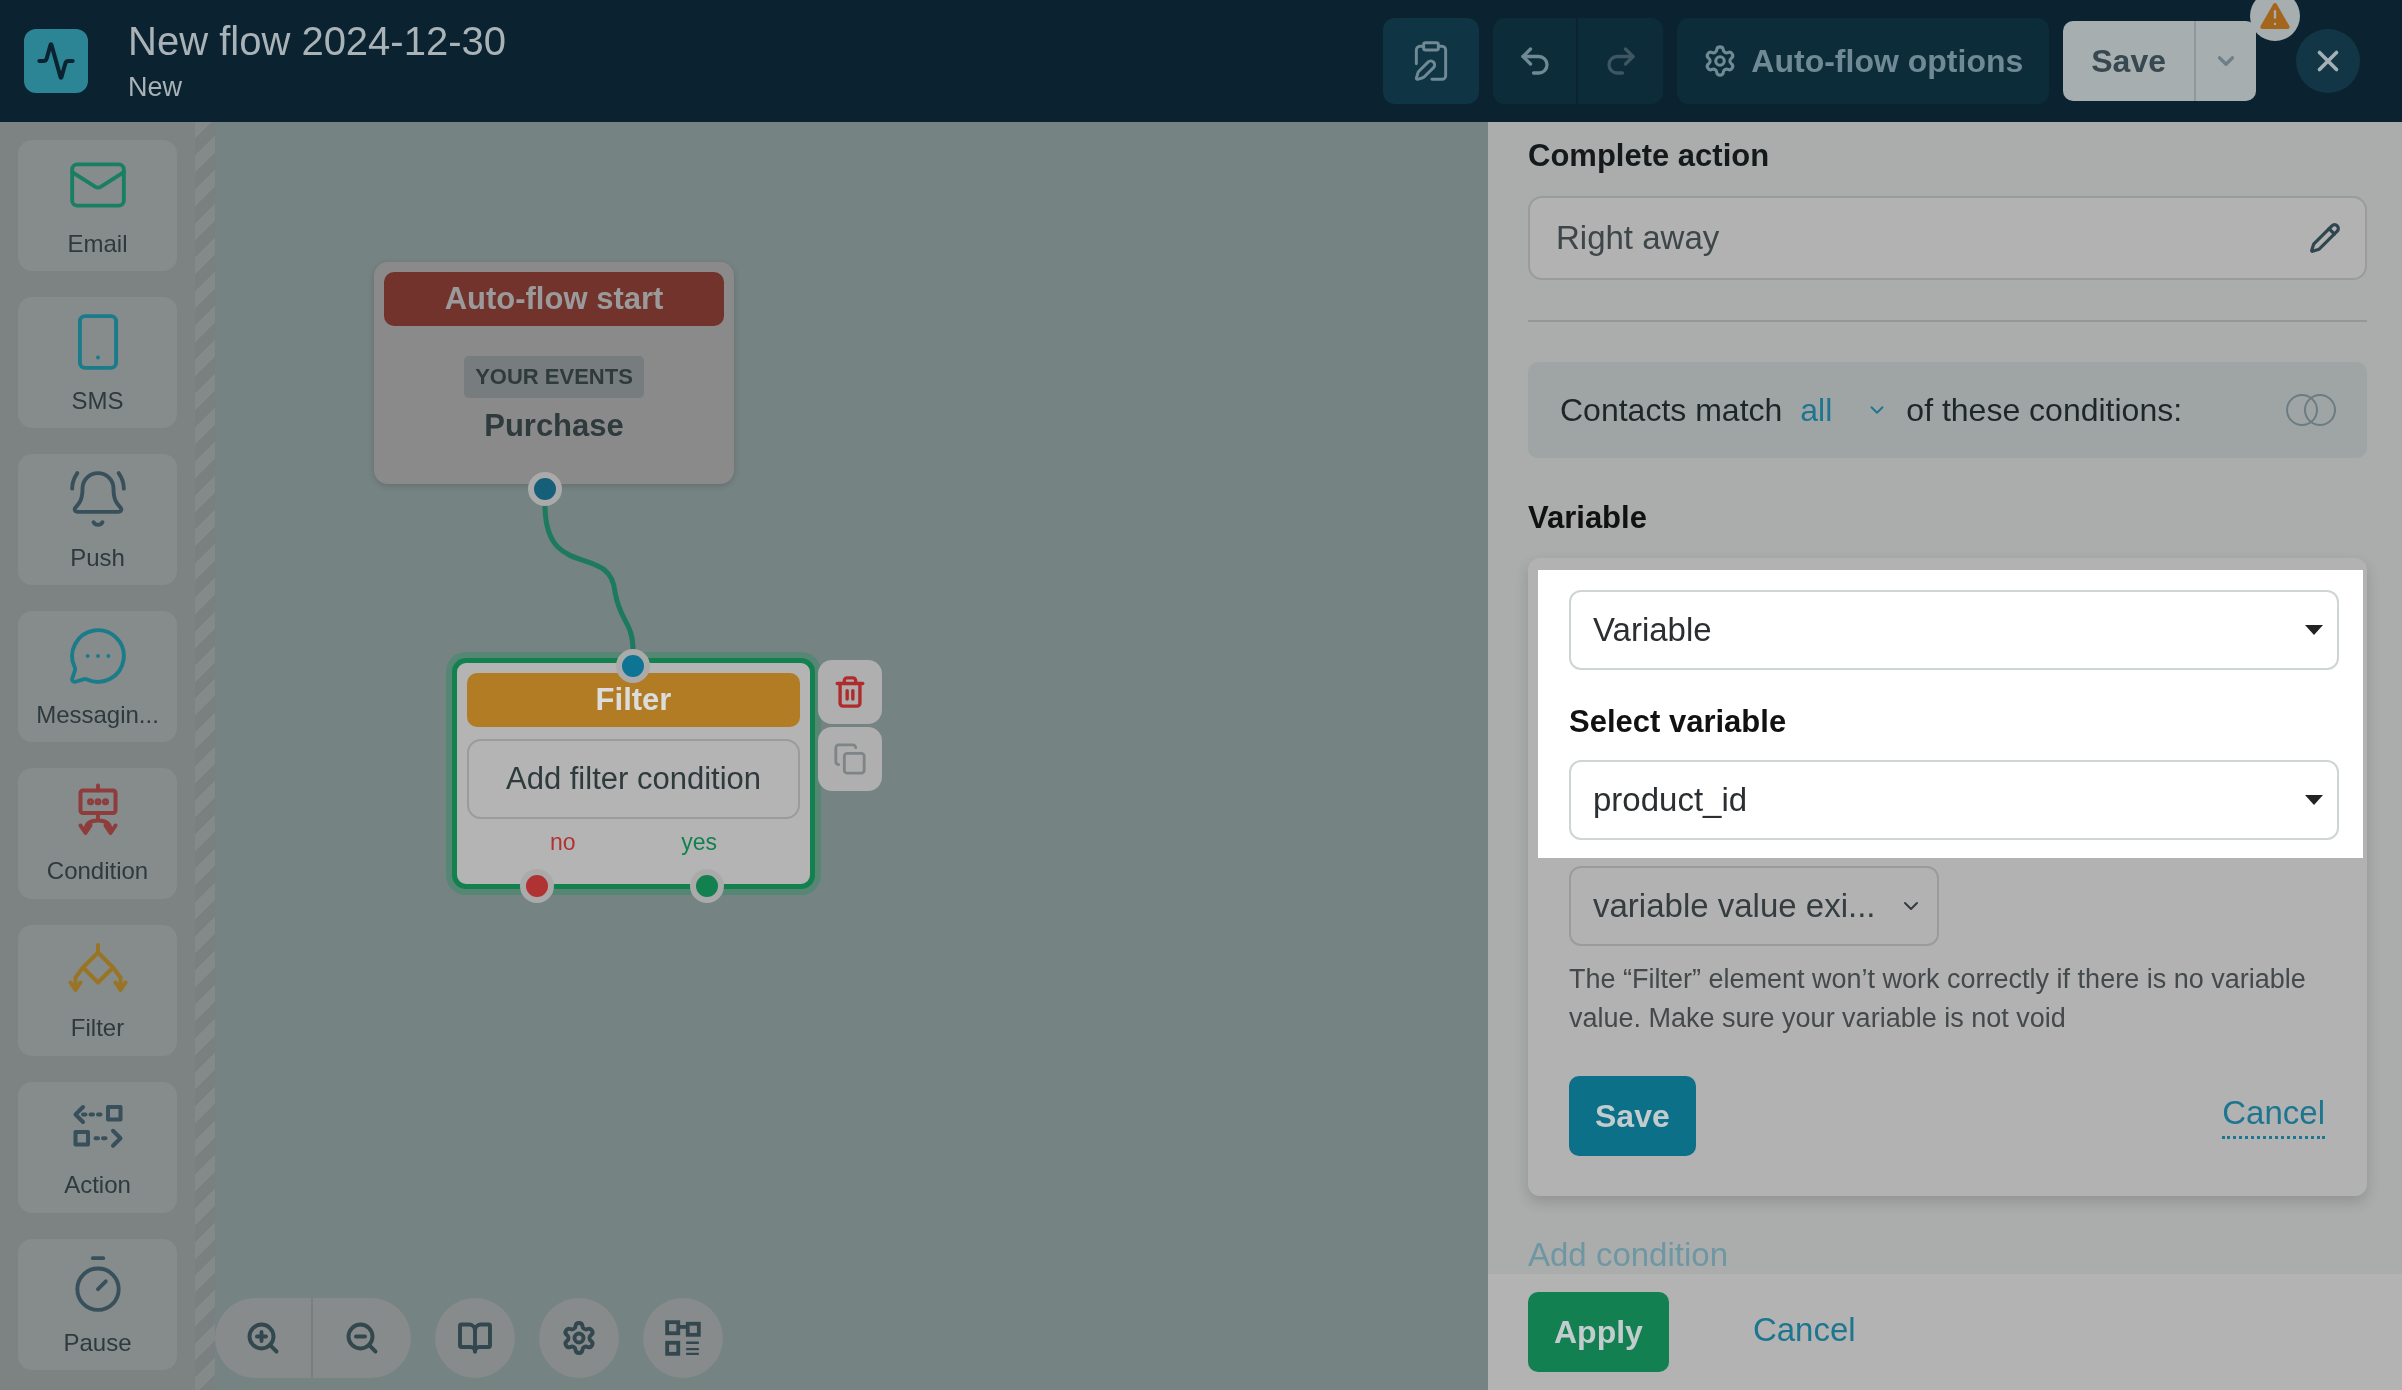 Image resolution: width=2402 pixels, height=1390 pixels. I want to click on trash-icon, so click(850, 692).